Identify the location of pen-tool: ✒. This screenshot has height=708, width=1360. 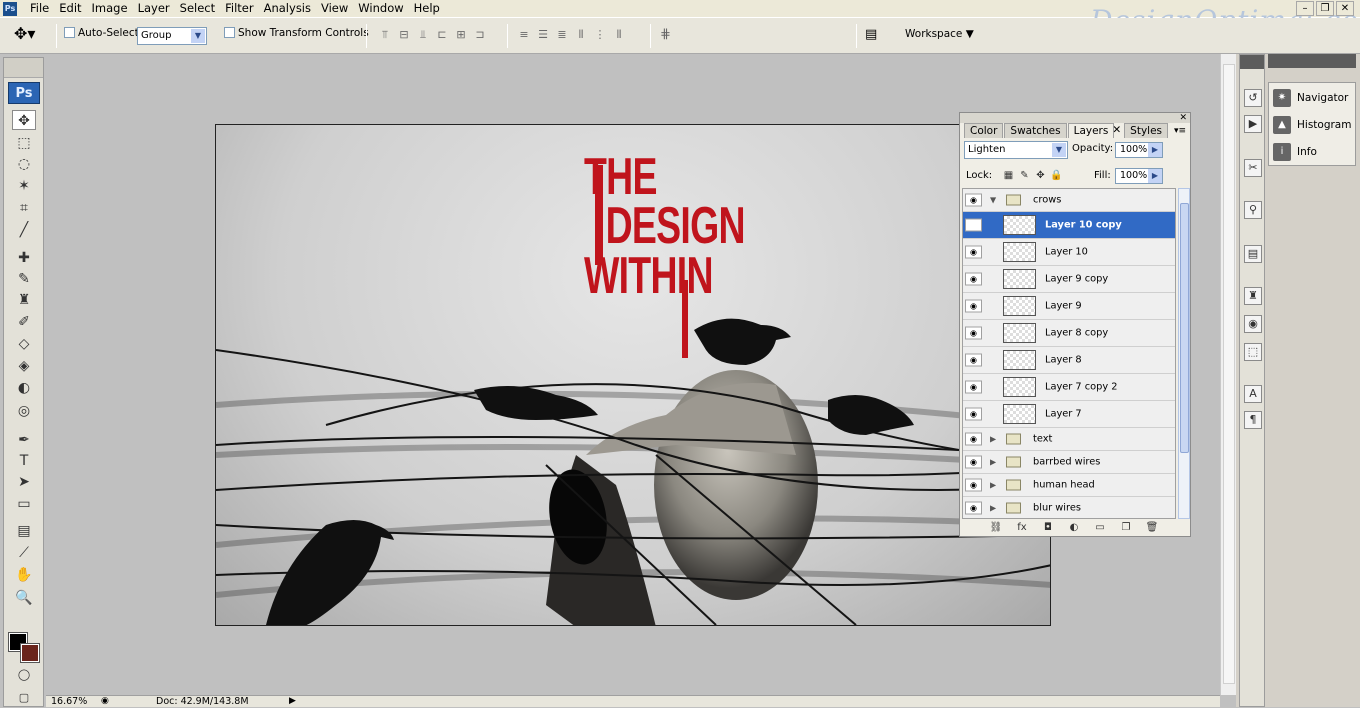
(24, 440).